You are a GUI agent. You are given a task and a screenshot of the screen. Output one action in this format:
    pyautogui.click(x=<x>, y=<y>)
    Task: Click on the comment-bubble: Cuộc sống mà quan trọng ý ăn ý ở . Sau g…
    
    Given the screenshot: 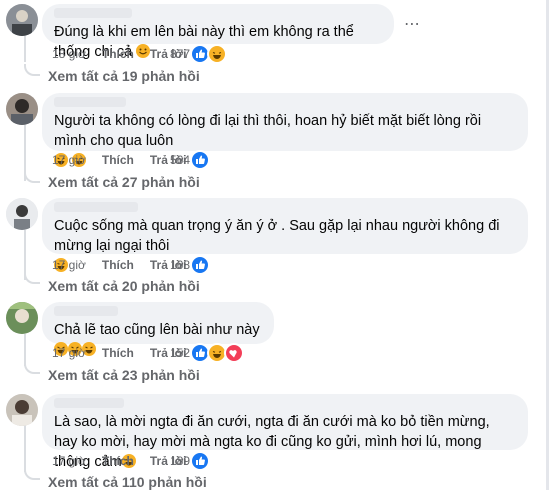 What is the action you would take?
    pyautogui.click(x=285, y=235)
    